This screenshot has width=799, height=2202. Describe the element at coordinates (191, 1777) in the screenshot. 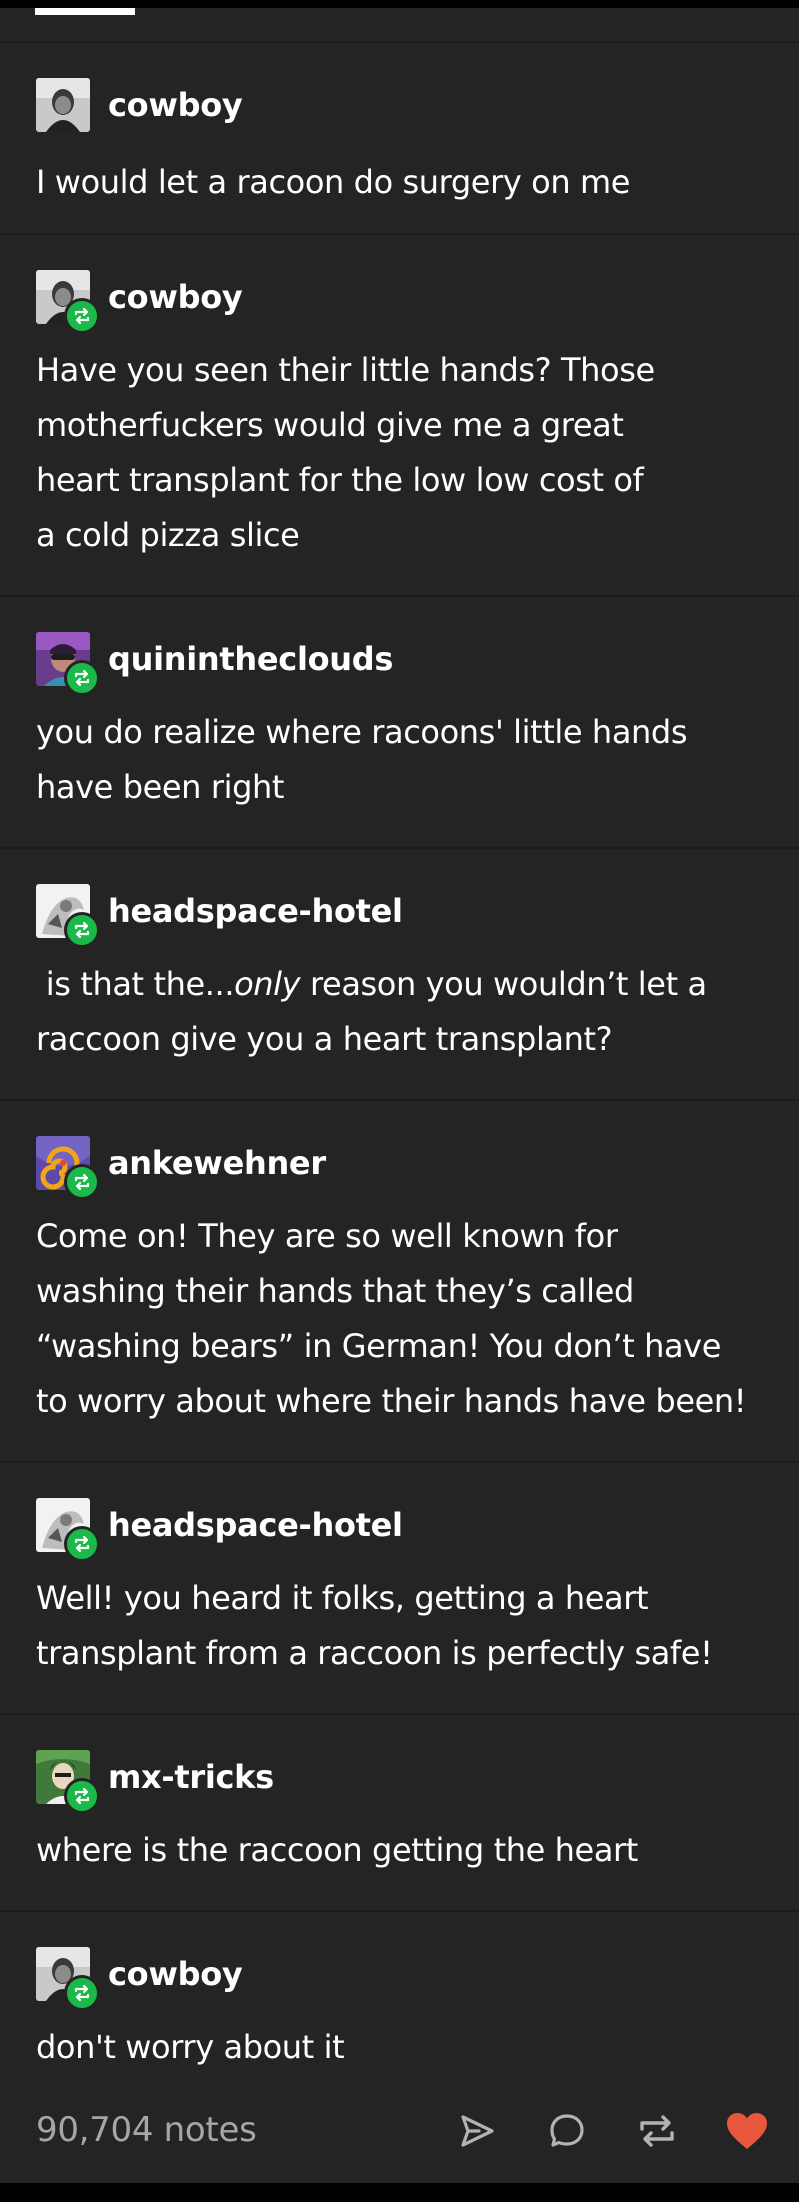

I see `username: mx-tricks` at that location.